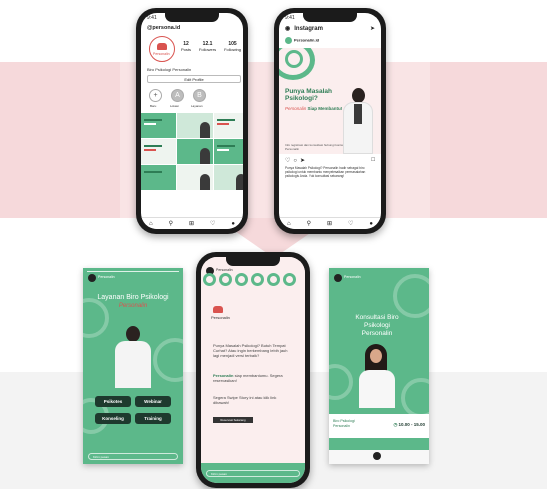 Image resolution: width=547 pixels, height=489 pixels. I want to click on send-icon: ➤, so click(372, 28).